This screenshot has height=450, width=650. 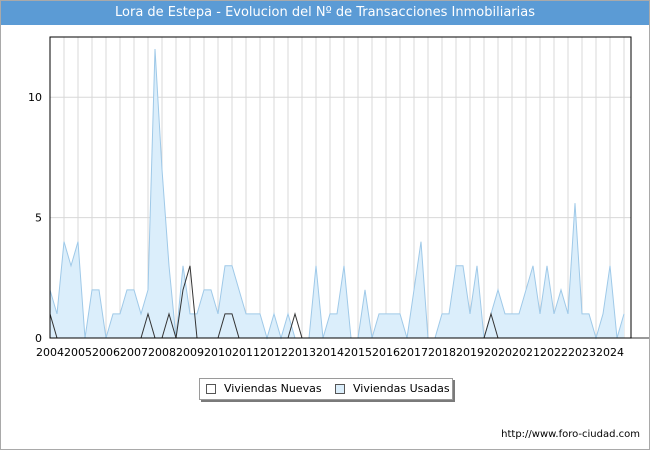 I want to click on x-tick-label: 2014, so click(x=330, y=352).